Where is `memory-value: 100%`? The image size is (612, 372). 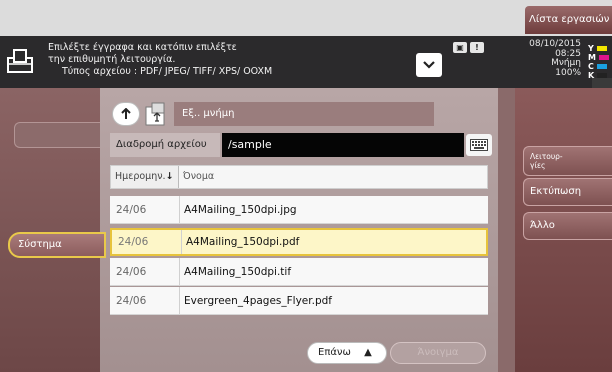
memory-value: 100% is located at coordinates (568, 72).